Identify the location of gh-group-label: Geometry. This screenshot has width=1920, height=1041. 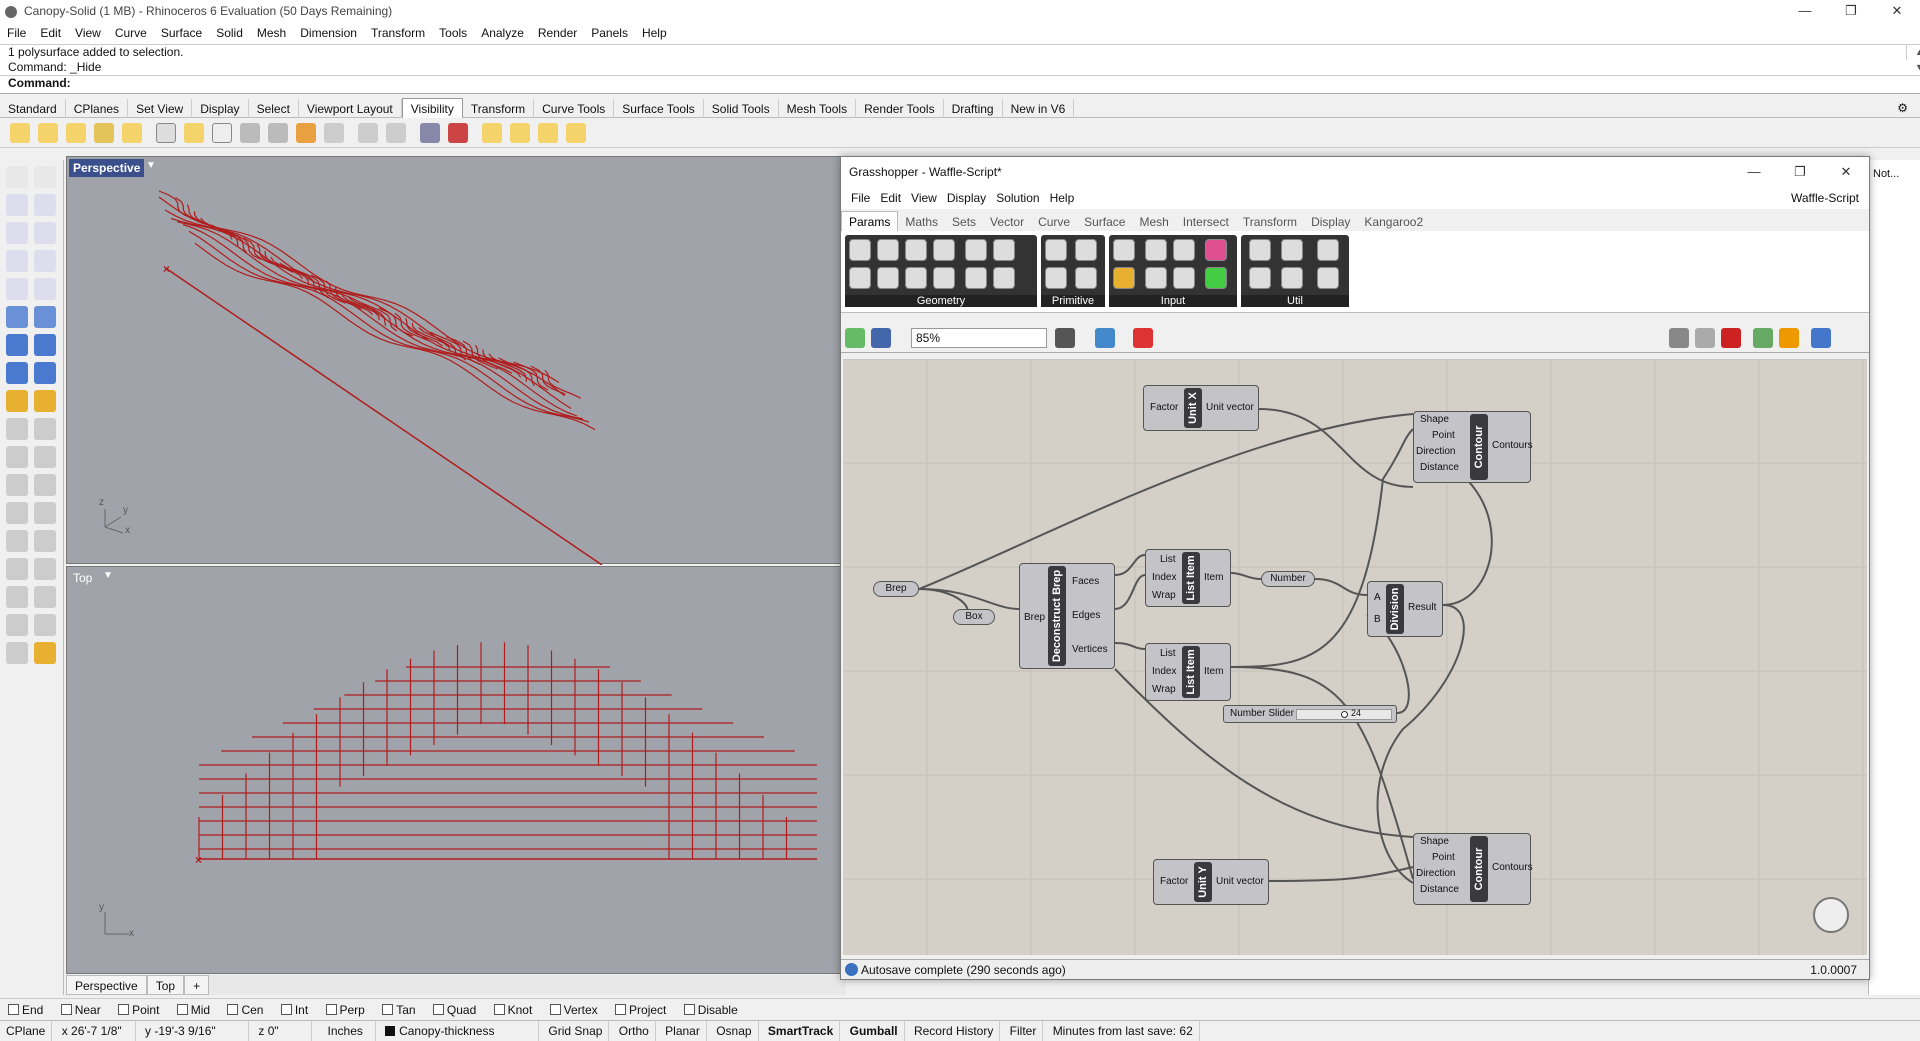
(941, 301).